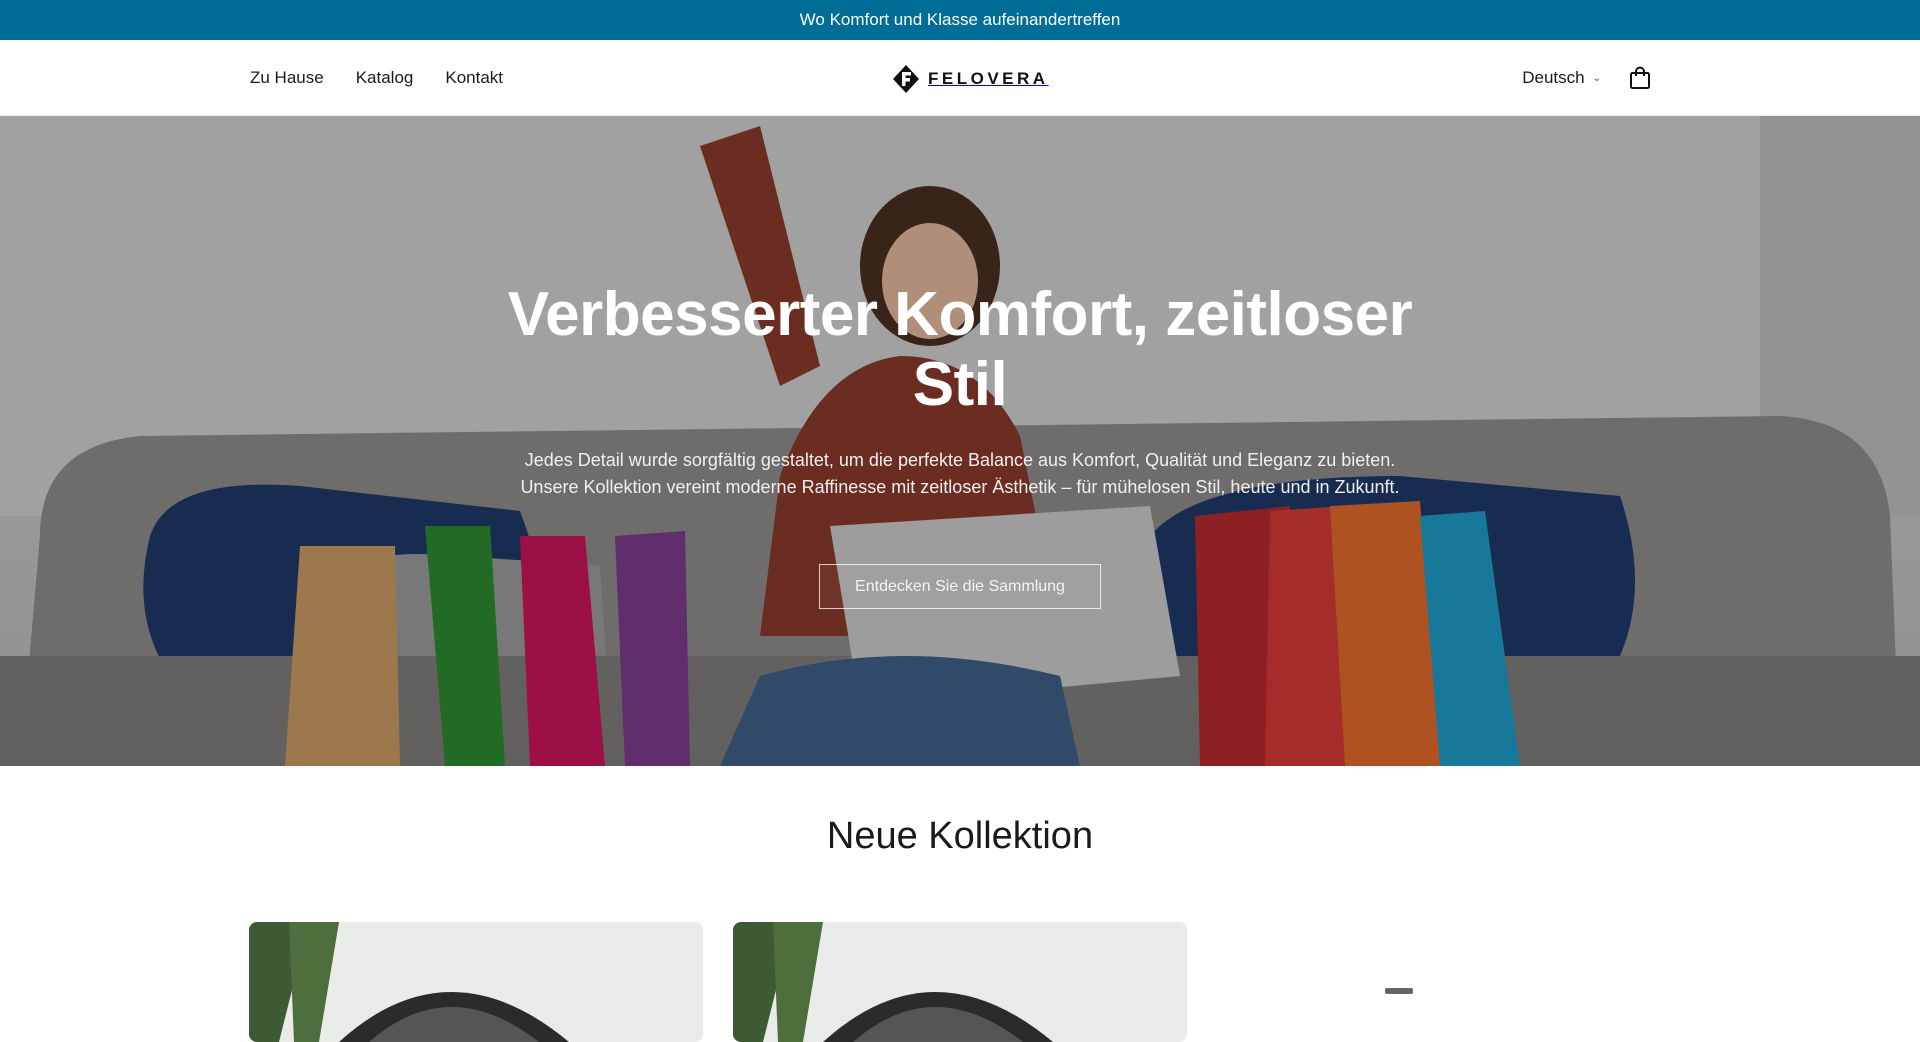 The width and height of the screenshot is (1920, 1042). Describe the element at coordinates (1640, 78) in the screenshot. I see `shopping-bag-icon` at that location.